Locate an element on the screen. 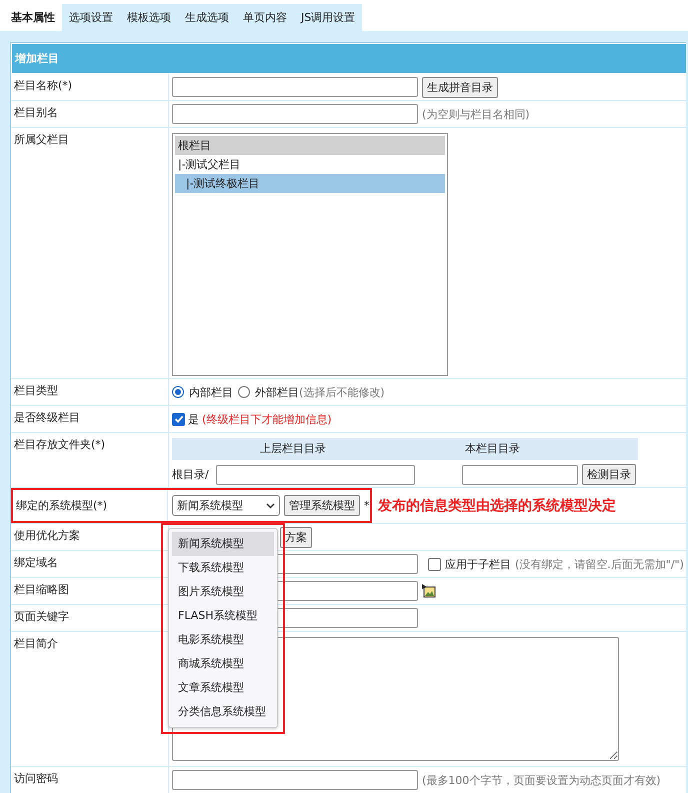  field-label: 绑定的系统模型(*) is located at coordinates (90, 505).